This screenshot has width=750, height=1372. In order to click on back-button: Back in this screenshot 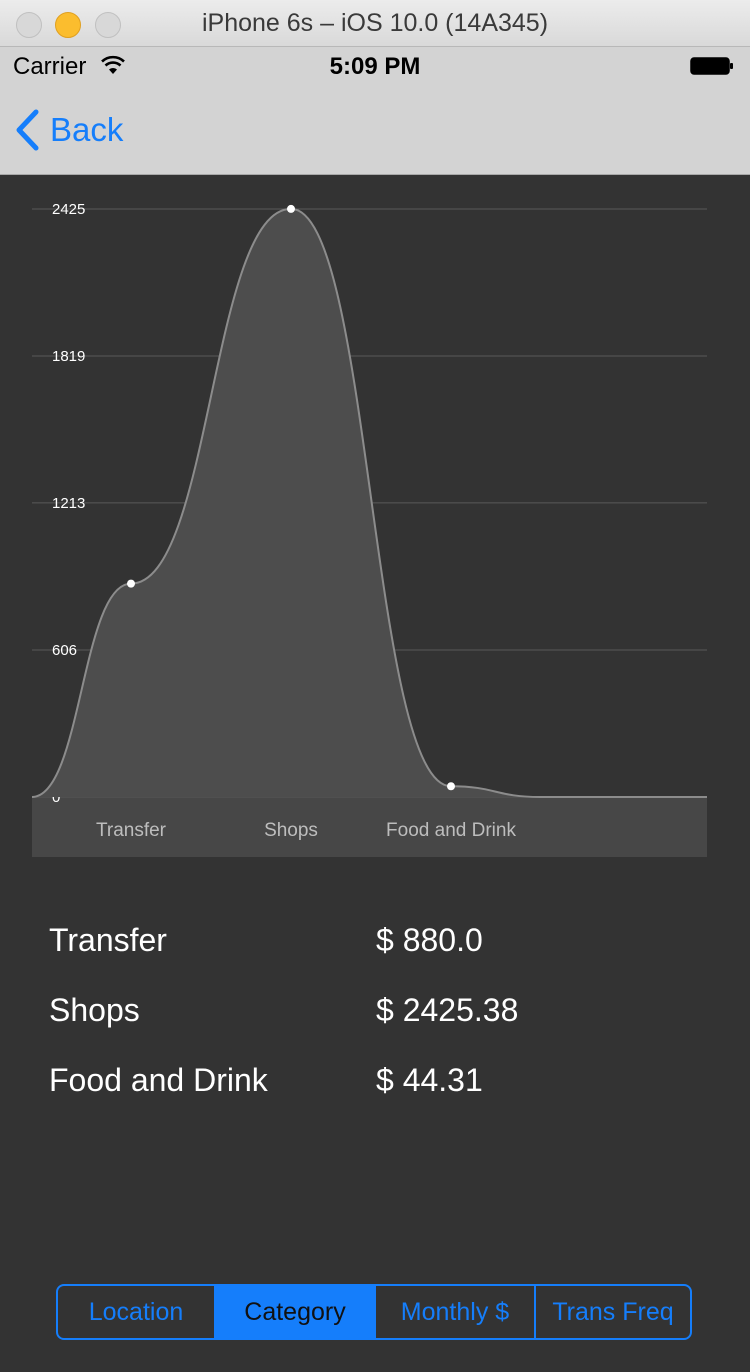, I will do `click(68, 130)`.